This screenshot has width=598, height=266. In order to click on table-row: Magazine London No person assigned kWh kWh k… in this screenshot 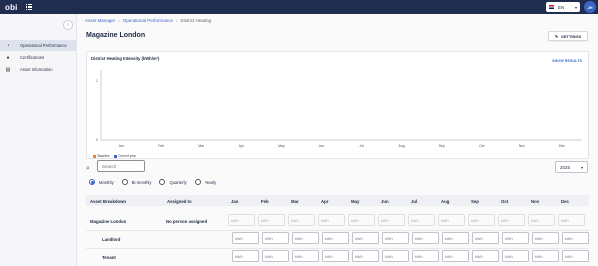, I will do `click(337, 220)`.